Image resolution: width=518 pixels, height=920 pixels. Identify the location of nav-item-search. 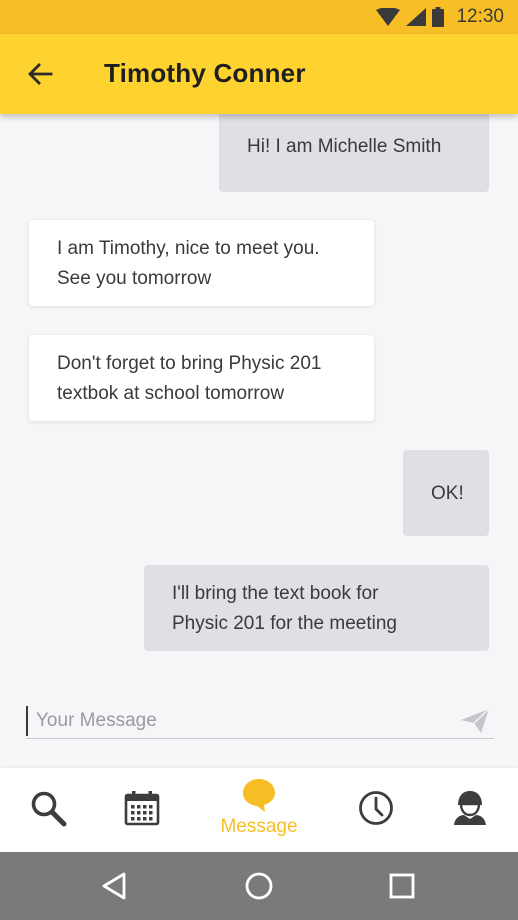
(48, 810).